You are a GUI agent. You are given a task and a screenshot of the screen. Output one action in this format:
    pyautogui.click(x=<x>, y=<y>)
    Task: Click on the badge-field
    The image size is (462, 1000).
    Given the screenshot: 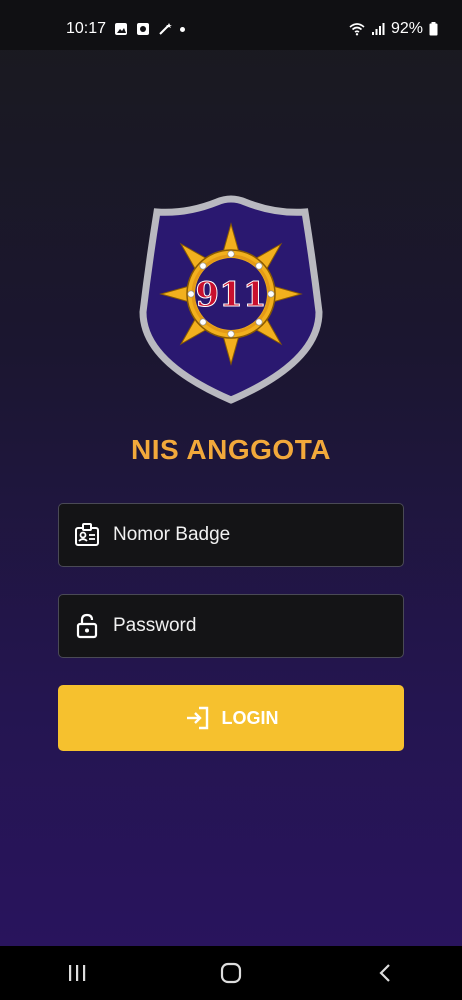 What is the action you would take?
    pyautogui.click(x=231, y=535)
    